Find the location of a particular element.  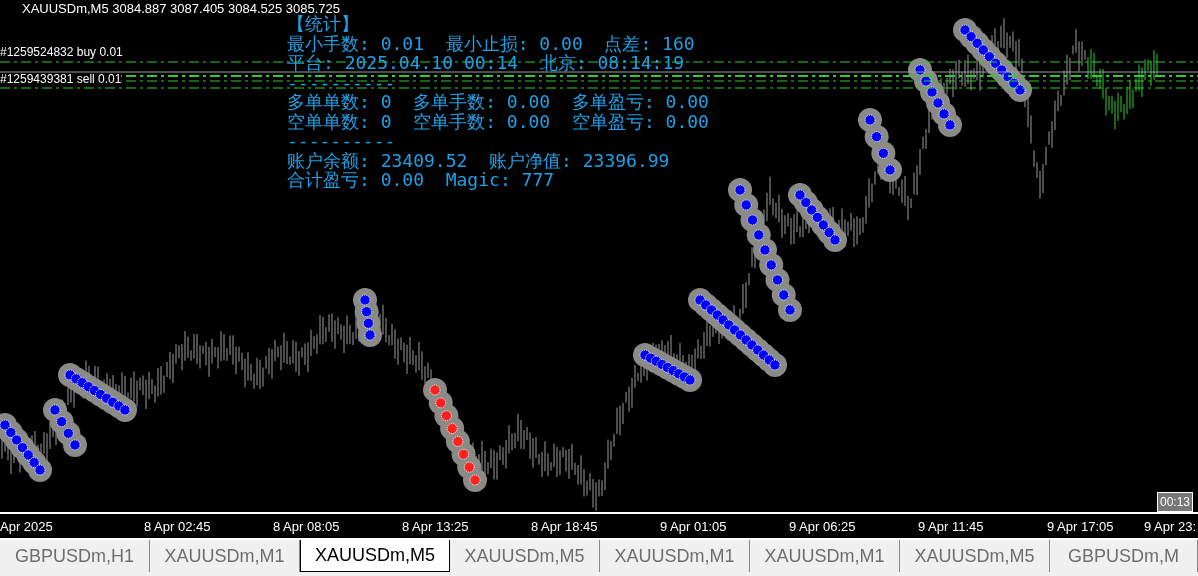

chart-tab: GBPUSDm,H1 is located at coordinates (75, 556).